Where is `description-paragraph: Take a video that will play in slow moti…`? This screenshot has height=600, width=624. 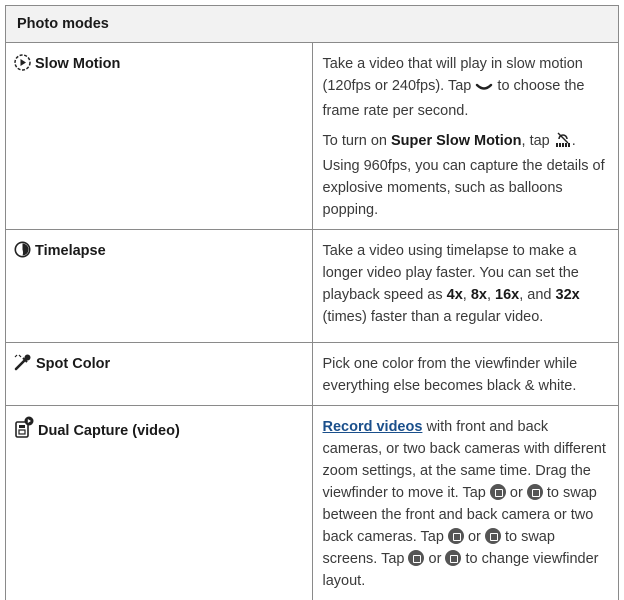
description-paragraph: Take a video that will play in slow moti… is located at coordinates (466, 87).